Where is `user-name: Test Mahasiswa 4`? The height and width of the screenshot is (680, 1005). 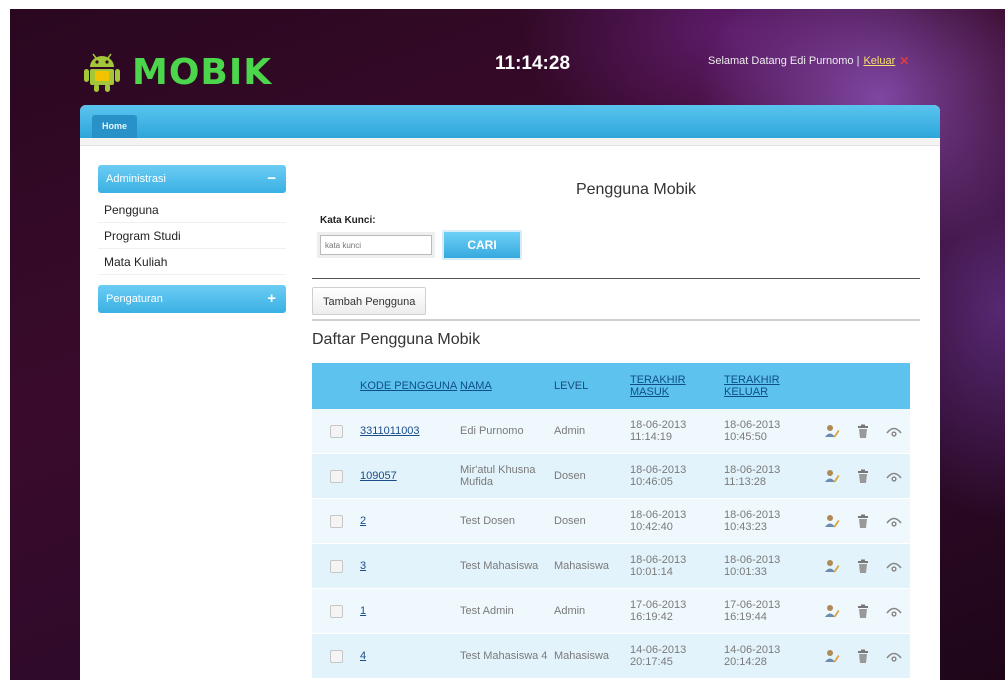 user-name: Test Mahasiswa 4 is located at coordinates (504, 656).